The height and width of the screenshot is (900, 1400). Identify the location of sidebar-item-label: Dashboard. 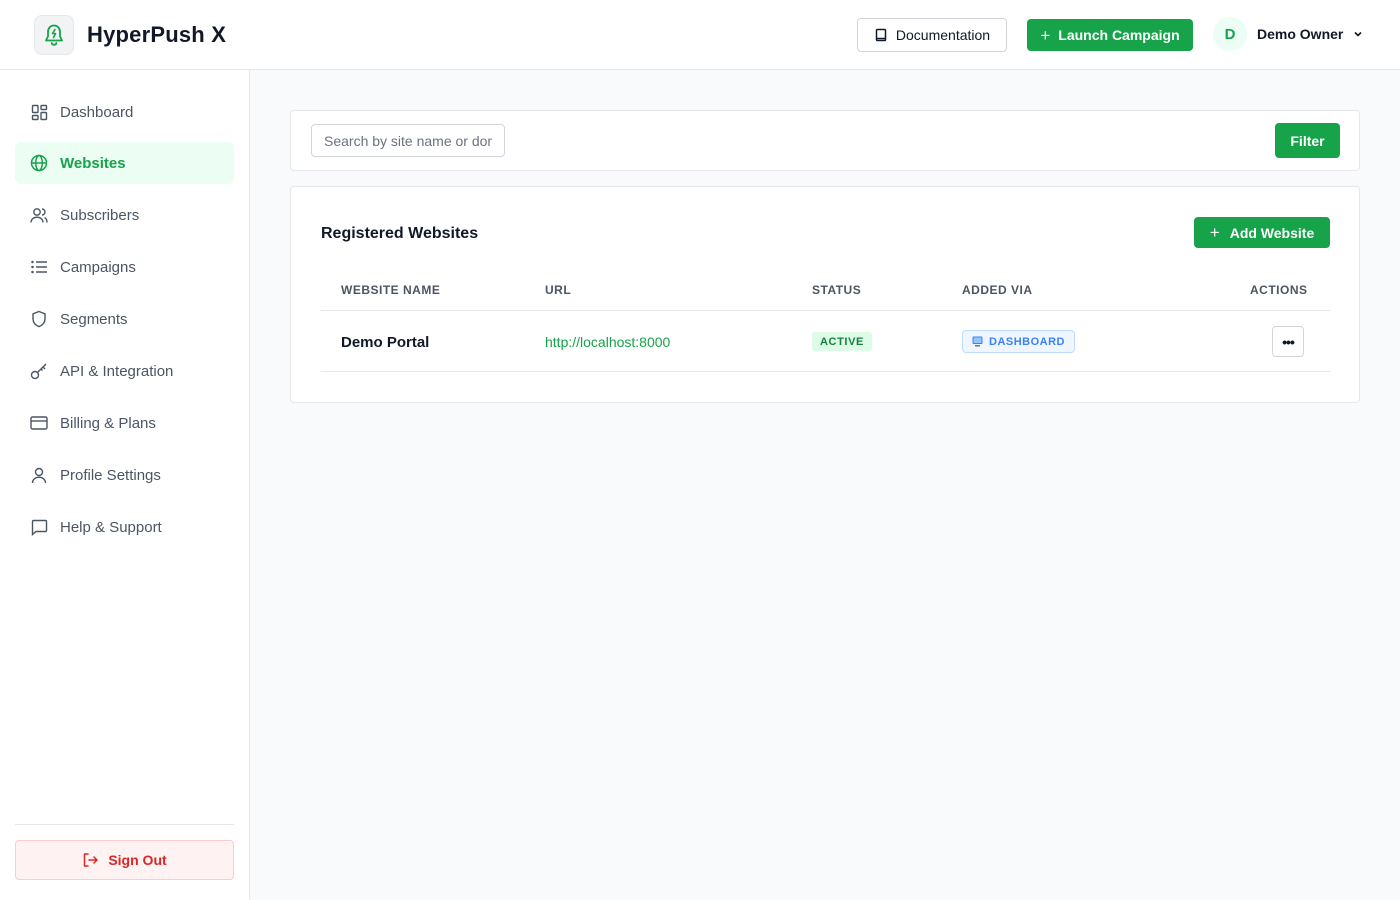
(97, 112).